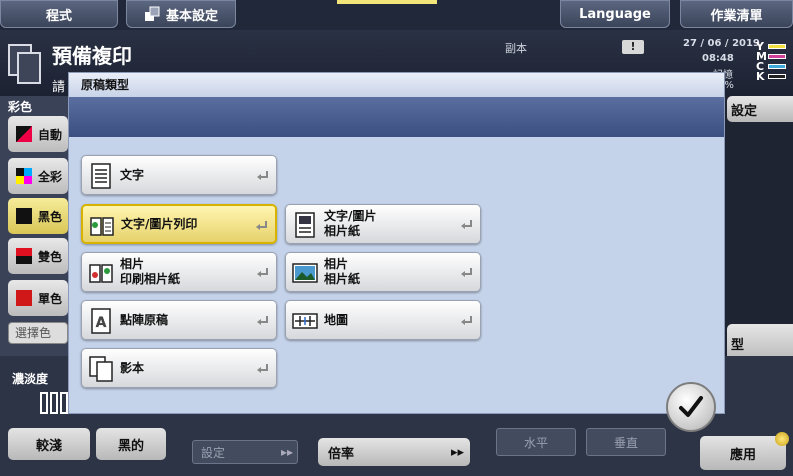 The image size is (793, 476). I want to click on option-text-photo-paper: 文字/圖片 相片紙, so click(383, 224).